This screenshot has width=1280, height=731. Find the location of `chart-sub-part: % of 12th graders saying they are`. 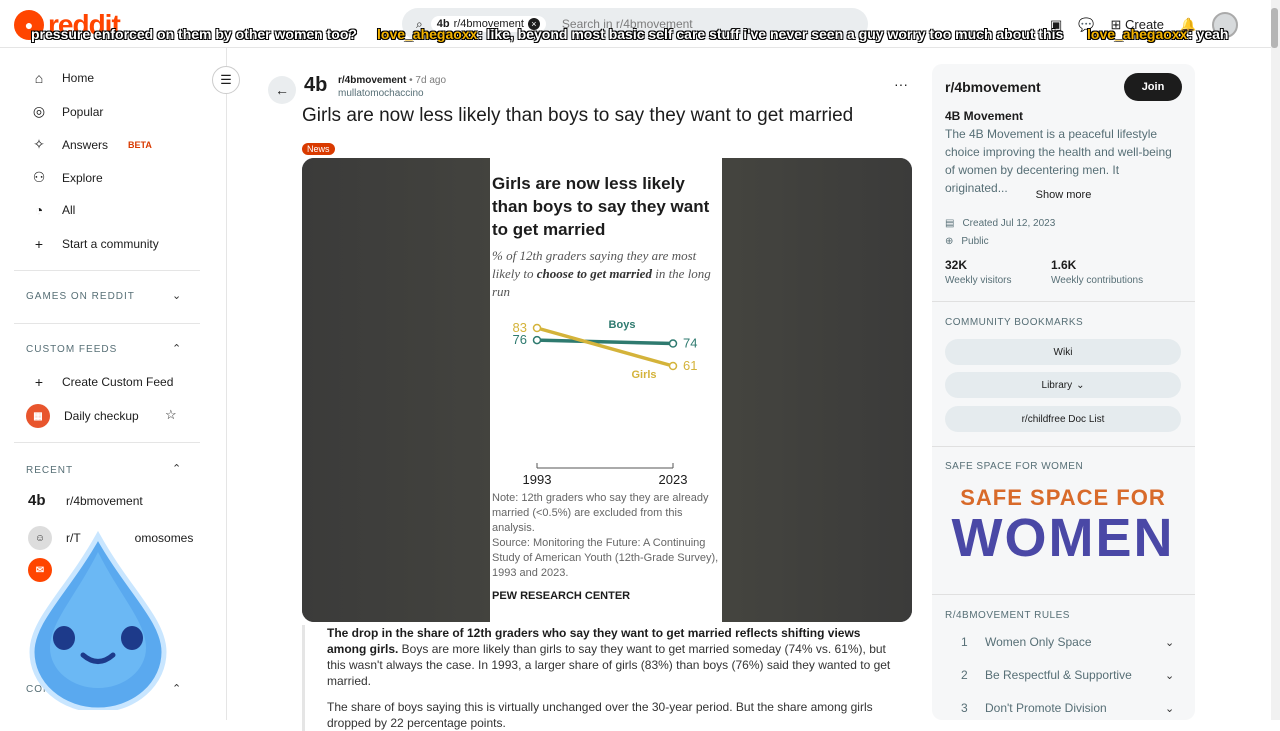

chart-sub-part: % of 12th graders saying they are is located at coordinates (582, 255).